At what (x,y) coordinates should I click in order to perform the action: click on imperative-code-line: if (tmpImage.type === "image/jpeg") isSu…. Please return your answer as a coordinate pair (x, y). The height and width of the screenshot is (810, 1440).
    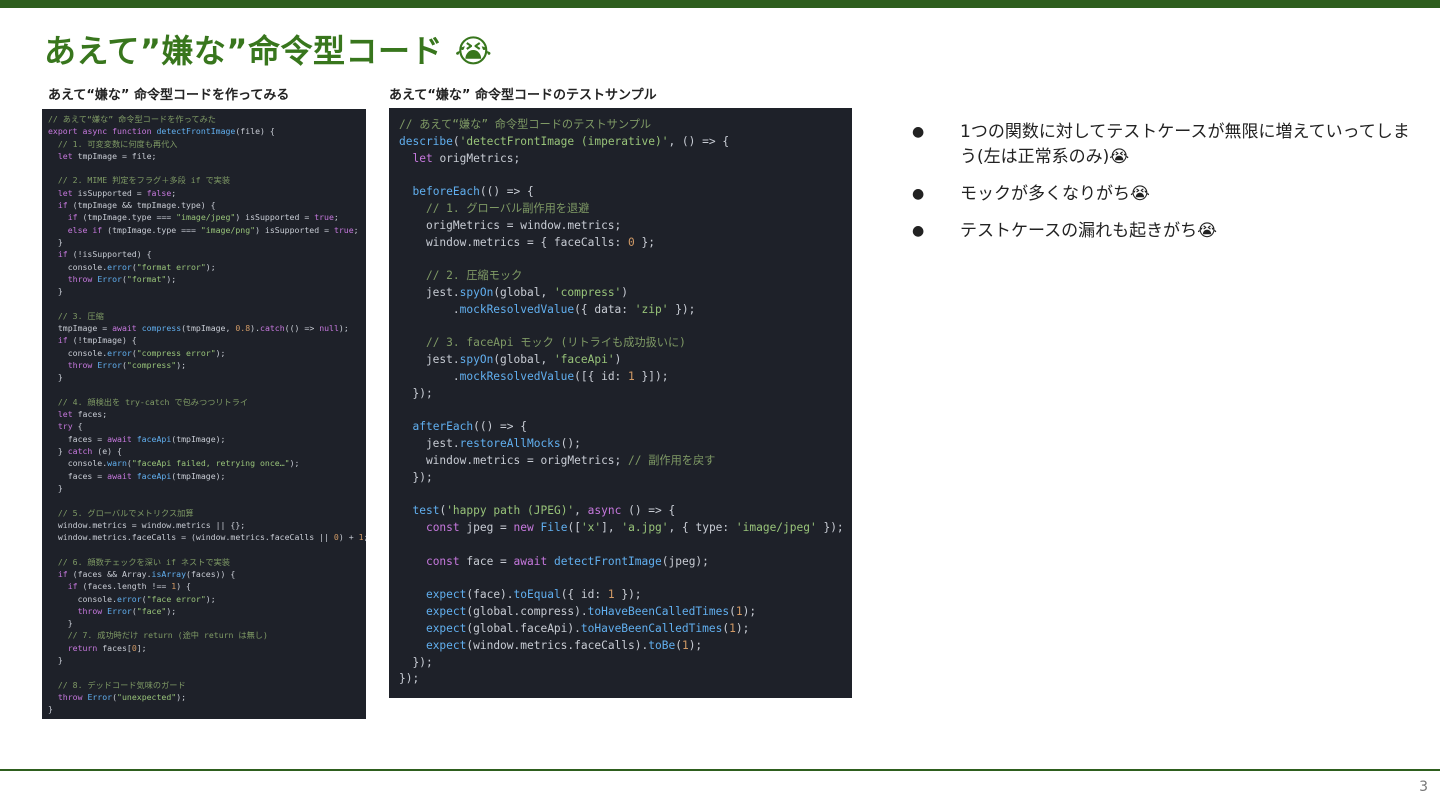
    Looking at the image, I should click on (203, 217).